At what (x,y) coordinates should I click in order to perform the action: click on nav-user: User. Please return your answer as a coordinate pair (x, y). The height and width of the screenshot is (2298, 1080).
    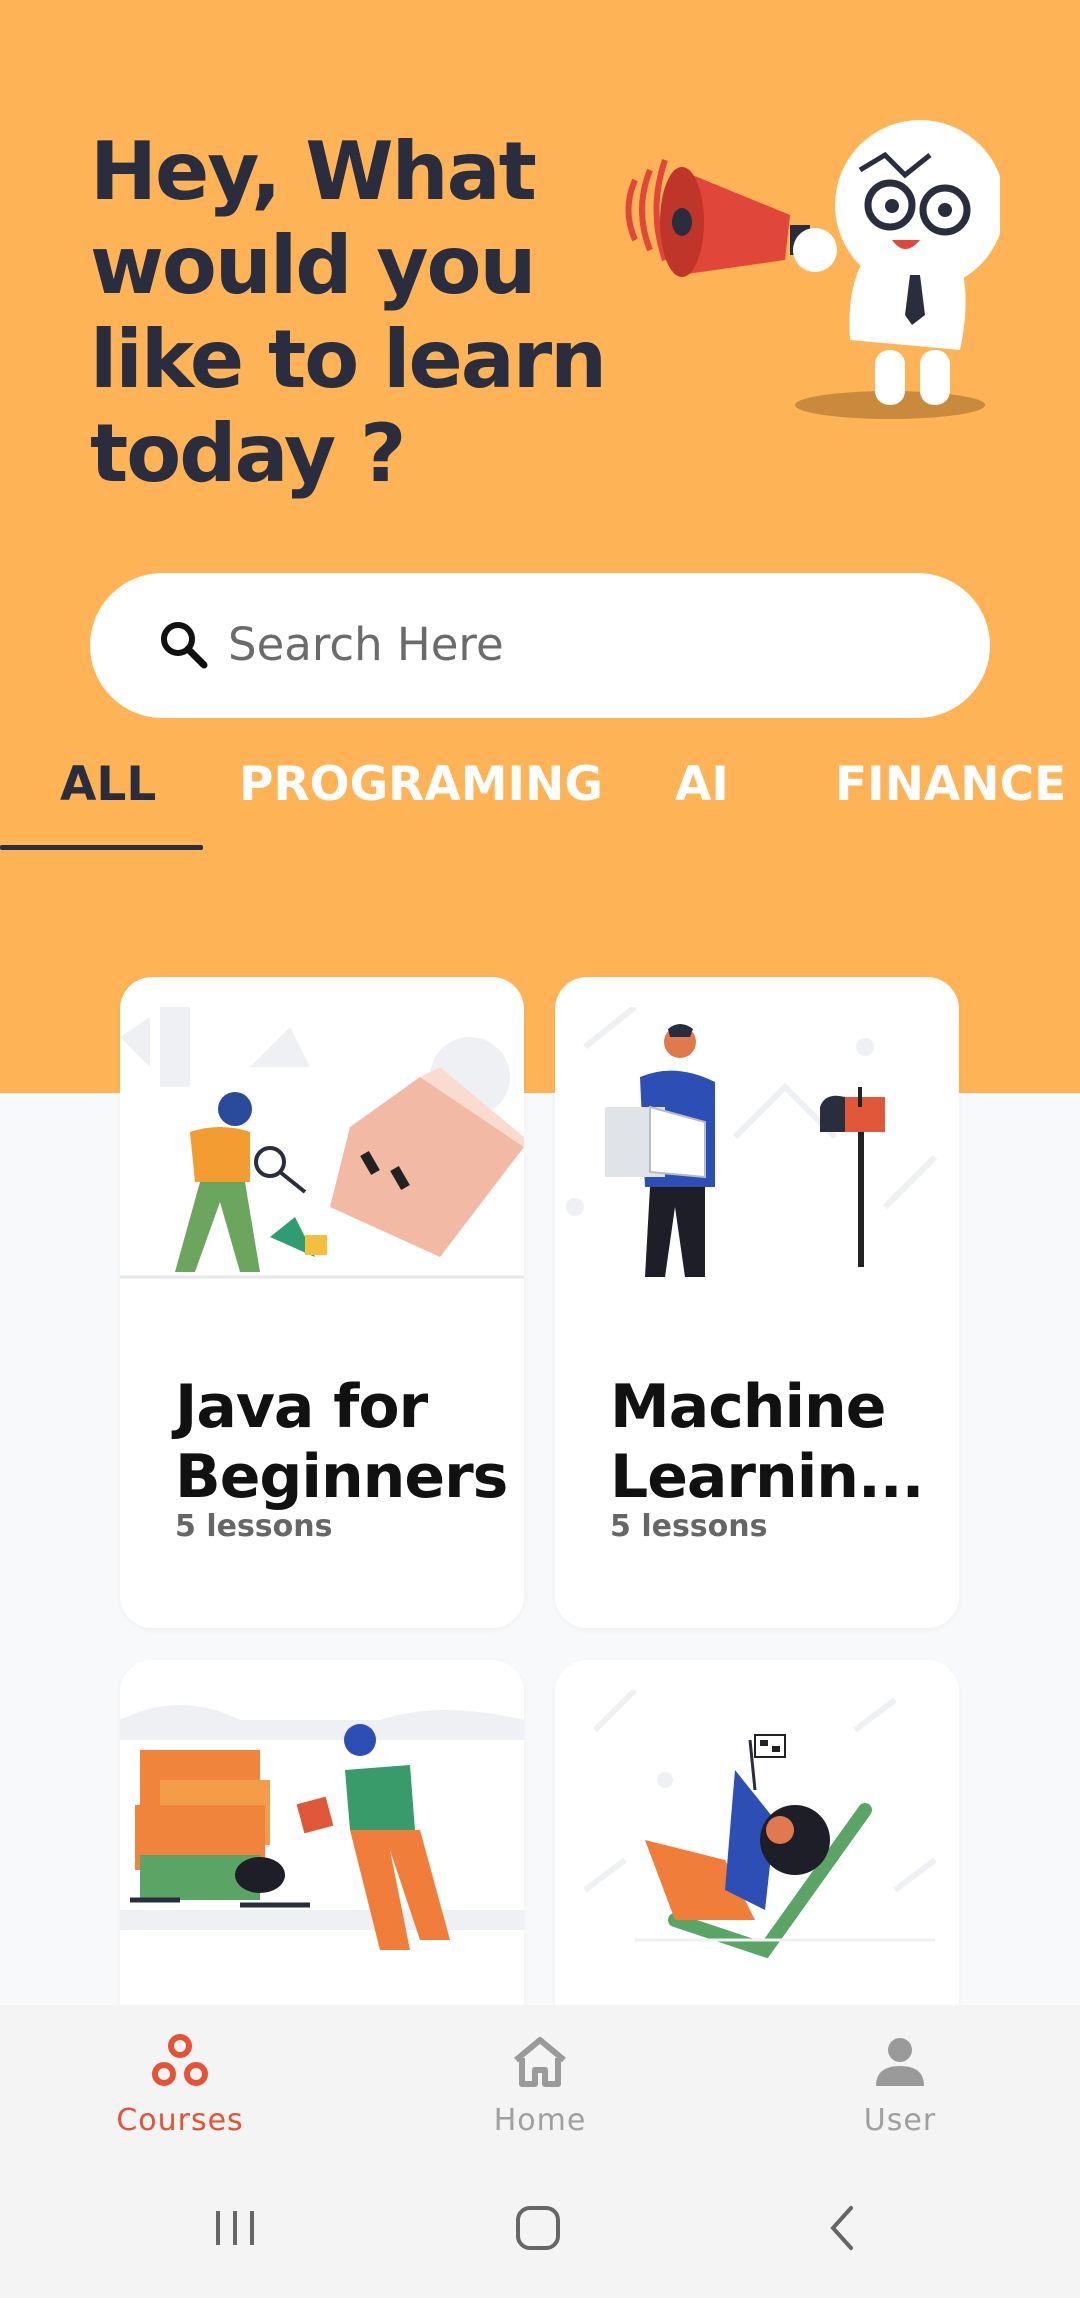
    Looking at the image, I should click on (900, 2080).